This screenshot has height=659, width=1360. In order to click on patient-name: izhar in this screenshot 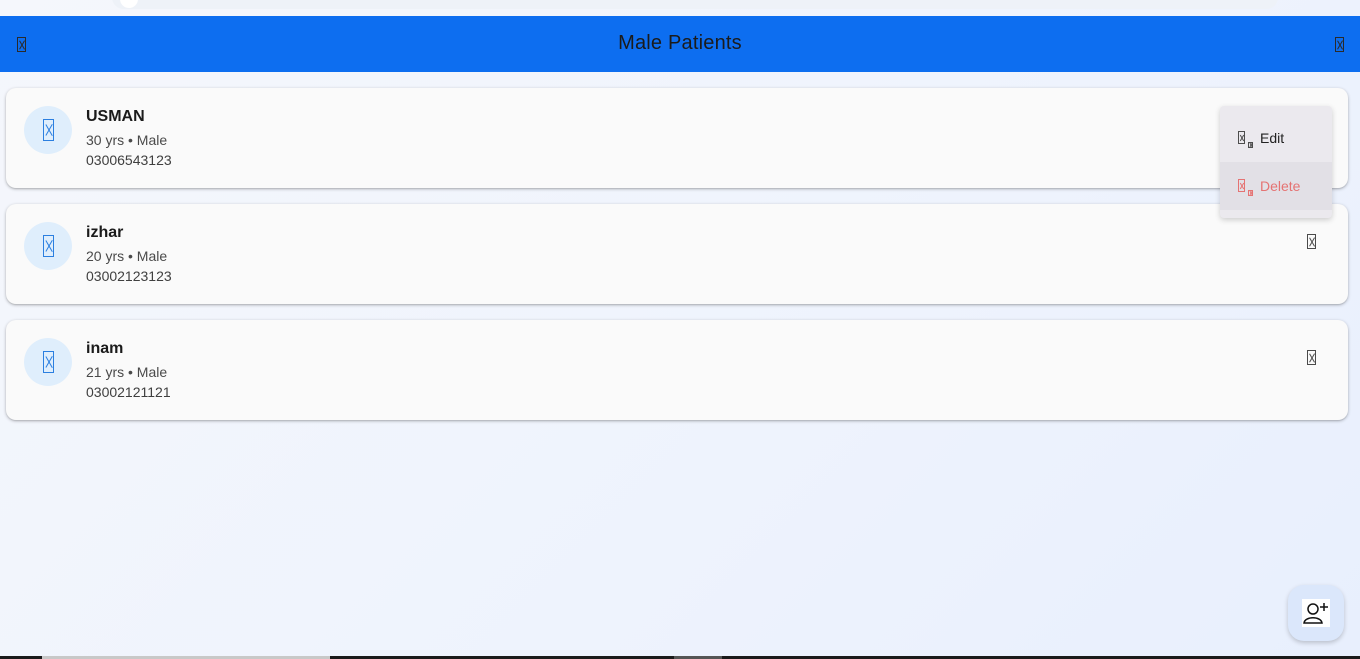, I will do `click(105, 232)`.